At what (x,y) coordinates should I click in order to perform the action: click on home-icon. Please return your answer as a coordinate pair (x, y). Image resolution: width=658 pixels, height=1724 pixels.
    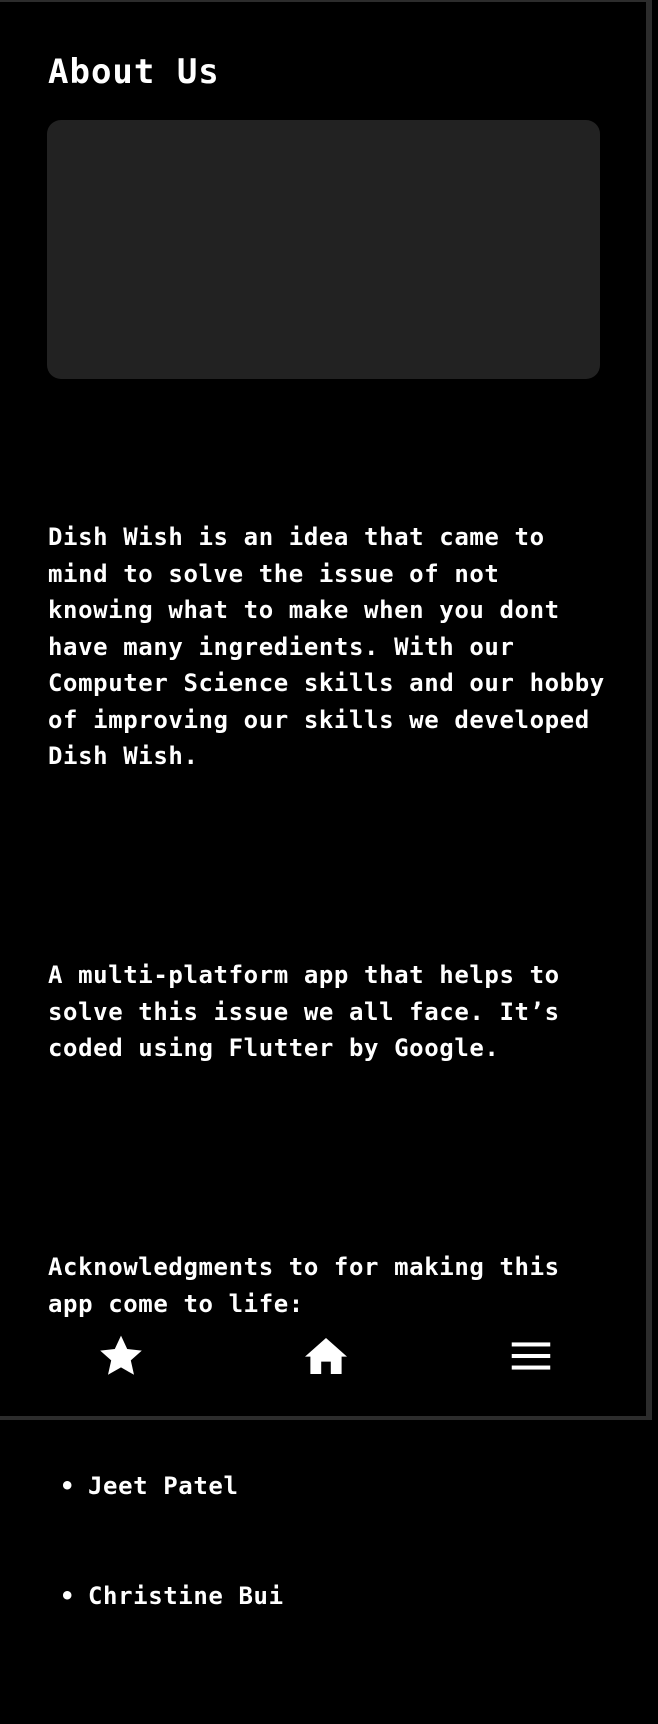
    Looking at the image, I should click on (326, 1356).